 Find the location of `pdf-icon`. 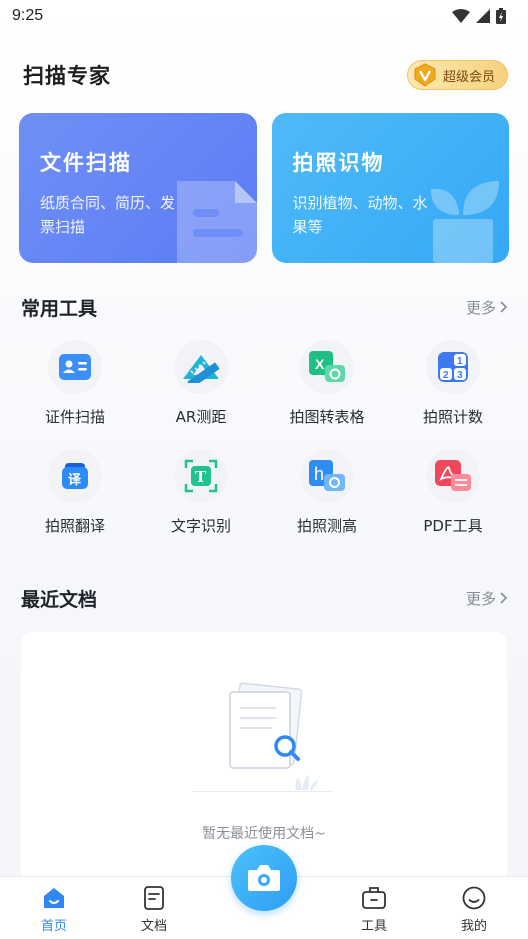

pdf-icon is located at coordinates (453, 475).